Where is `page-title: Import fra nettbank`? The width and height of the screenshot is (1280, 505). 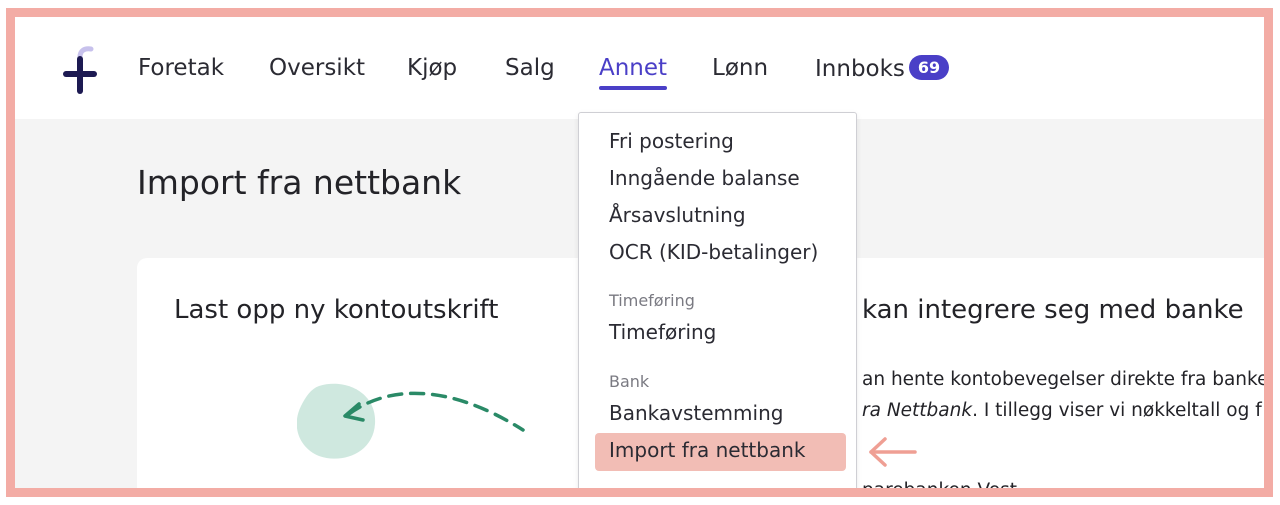
page-title: Import fra nettbank is located at coordinates (299, 182).